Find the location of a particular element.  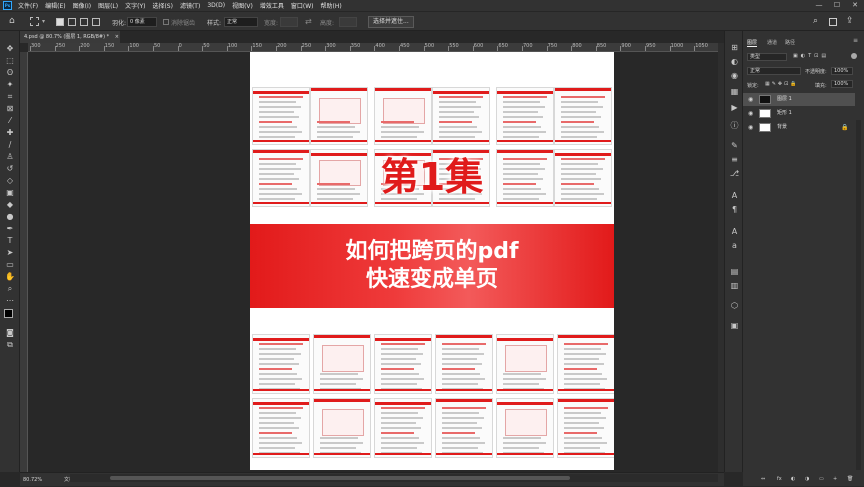

path-selection-tool-icon: ➤ is located at coordinates (10, 252).